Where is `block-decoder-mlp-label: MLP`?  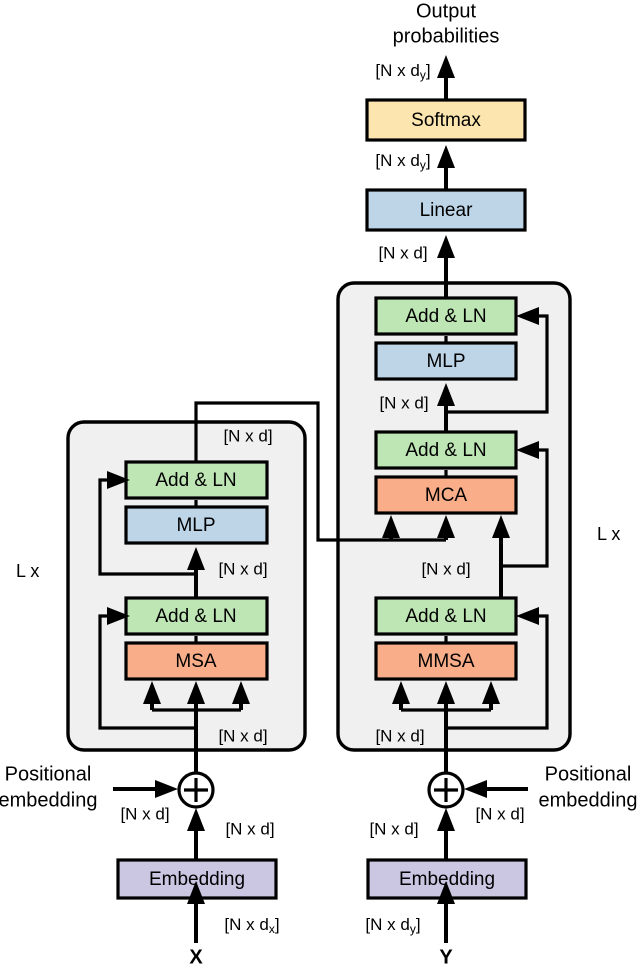
block-decoder-mlp-label: MLP is located at coordinates (445, 361).